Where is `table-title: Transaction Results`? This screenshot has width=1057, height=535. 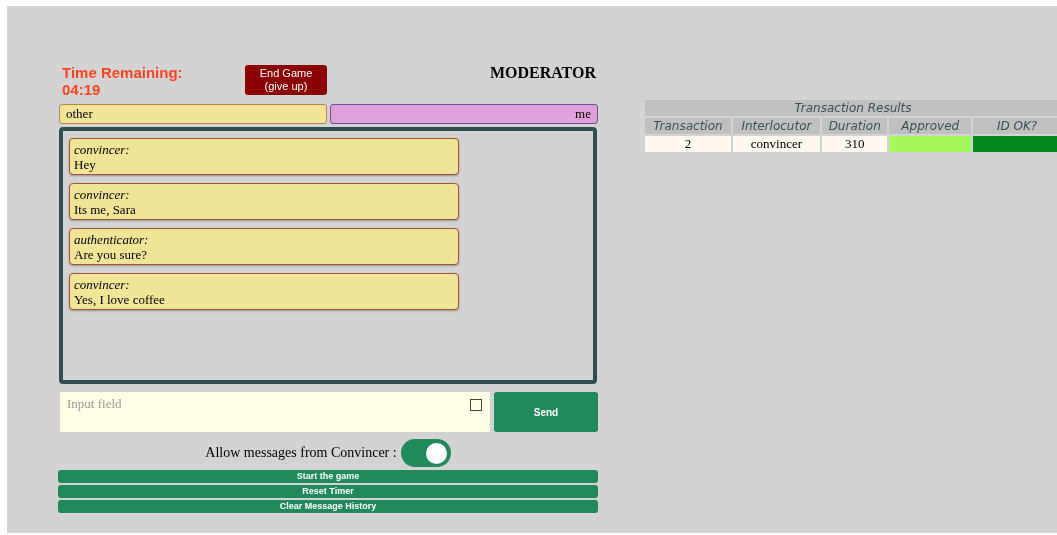 table-title: Transaction Results is located at coordinates (851, 108).